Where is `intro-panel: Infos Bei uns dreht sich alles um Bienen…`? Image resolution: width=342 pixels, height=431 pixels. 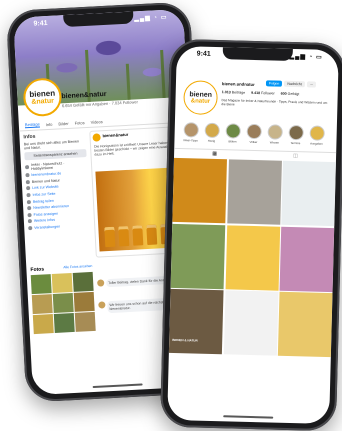 intro-panel: Infos Bei uns dreht sich alles um Bienen… is located at coordinates (56, 182).